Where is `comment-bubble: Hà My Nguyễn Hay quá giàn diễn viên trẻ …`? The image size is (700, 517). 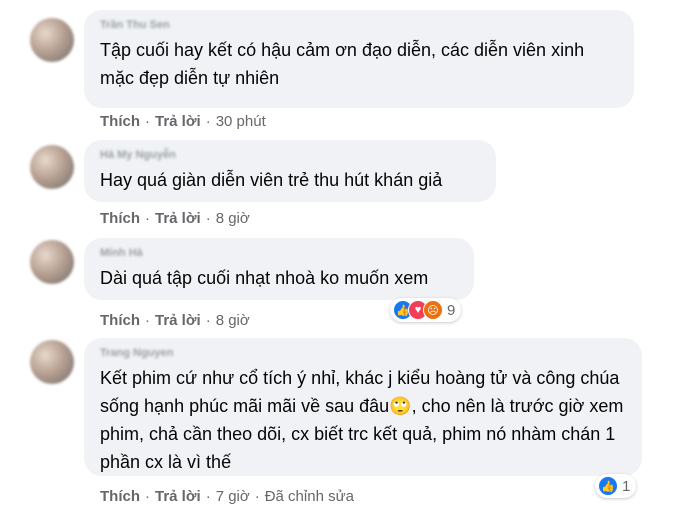 comment-bubble: Hà My Nguyễn Hay quá giàn diễn viên trẻ … is located at coordinates (290, 171).